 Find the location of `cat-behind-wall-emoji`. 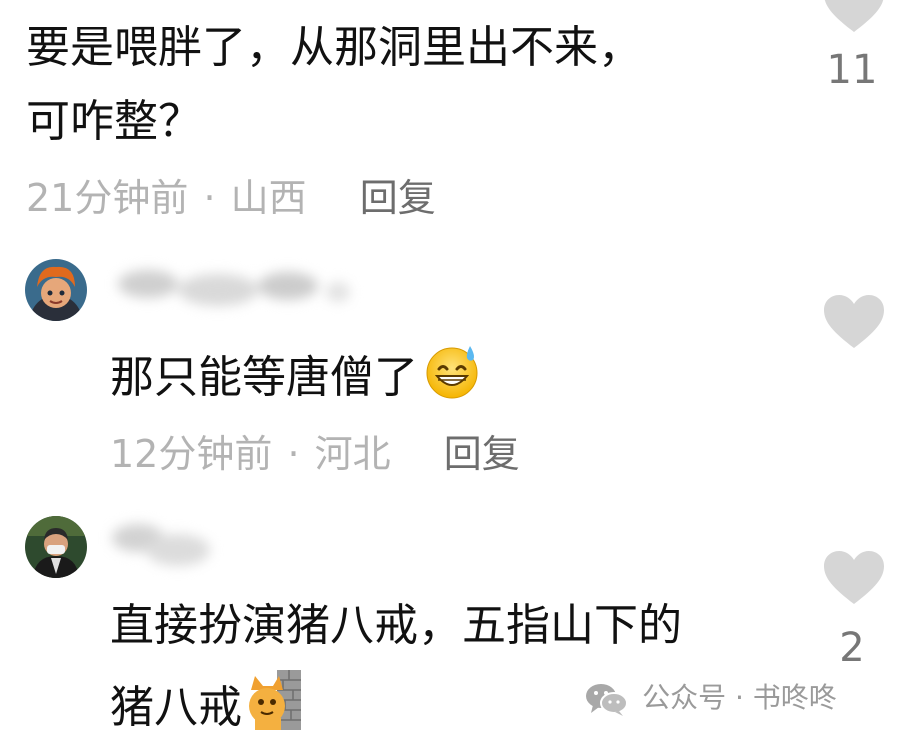

cat-behind-wall-emoji is located at coordinates (275, 700).